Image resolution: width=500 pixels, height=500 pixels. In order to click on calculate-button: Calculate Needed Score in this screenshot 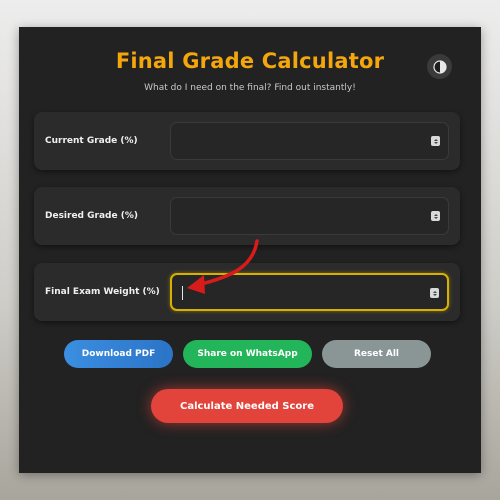, I will do `click(247, 406)`.